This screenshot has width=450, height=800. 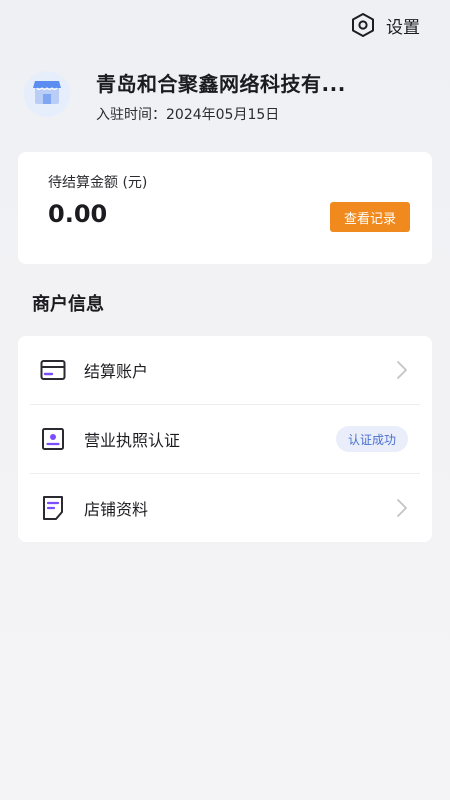 I want to click on document-icon, so click(x=53, y=508).